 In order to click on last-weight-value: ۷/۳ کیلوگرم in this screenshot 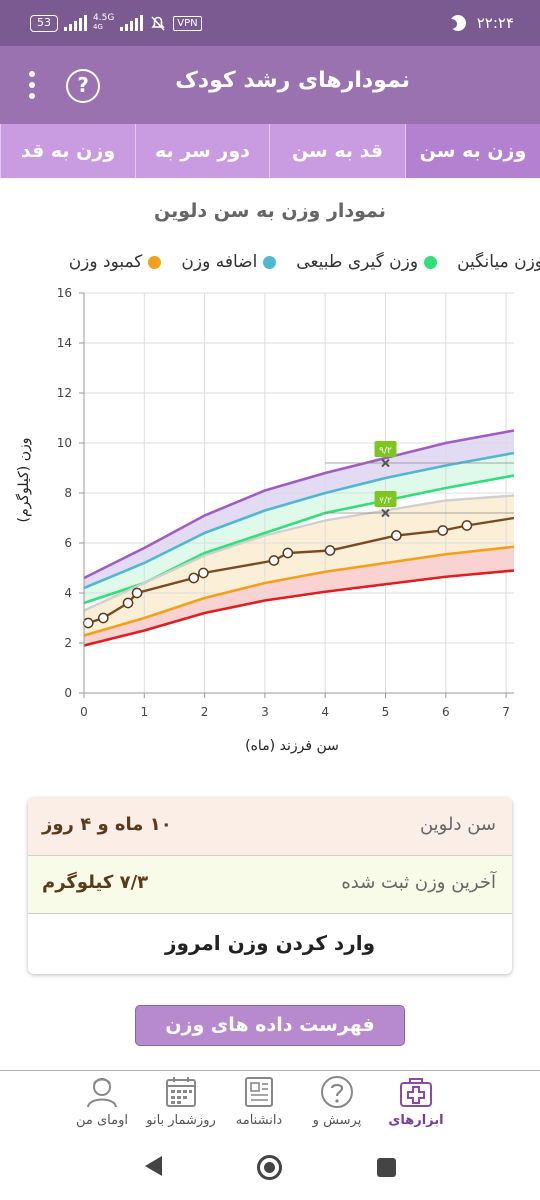, I will do `click(95, 882)`.